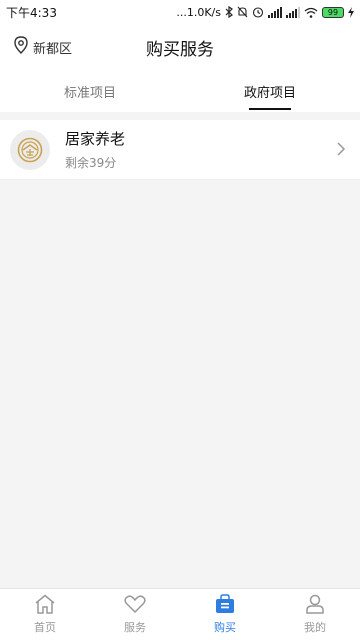 This screenshot has height=640, width=360. What do you see at coordinates (275, 12) in the screenshot?
I see `signal-icon` at bounding box center [275, 12].